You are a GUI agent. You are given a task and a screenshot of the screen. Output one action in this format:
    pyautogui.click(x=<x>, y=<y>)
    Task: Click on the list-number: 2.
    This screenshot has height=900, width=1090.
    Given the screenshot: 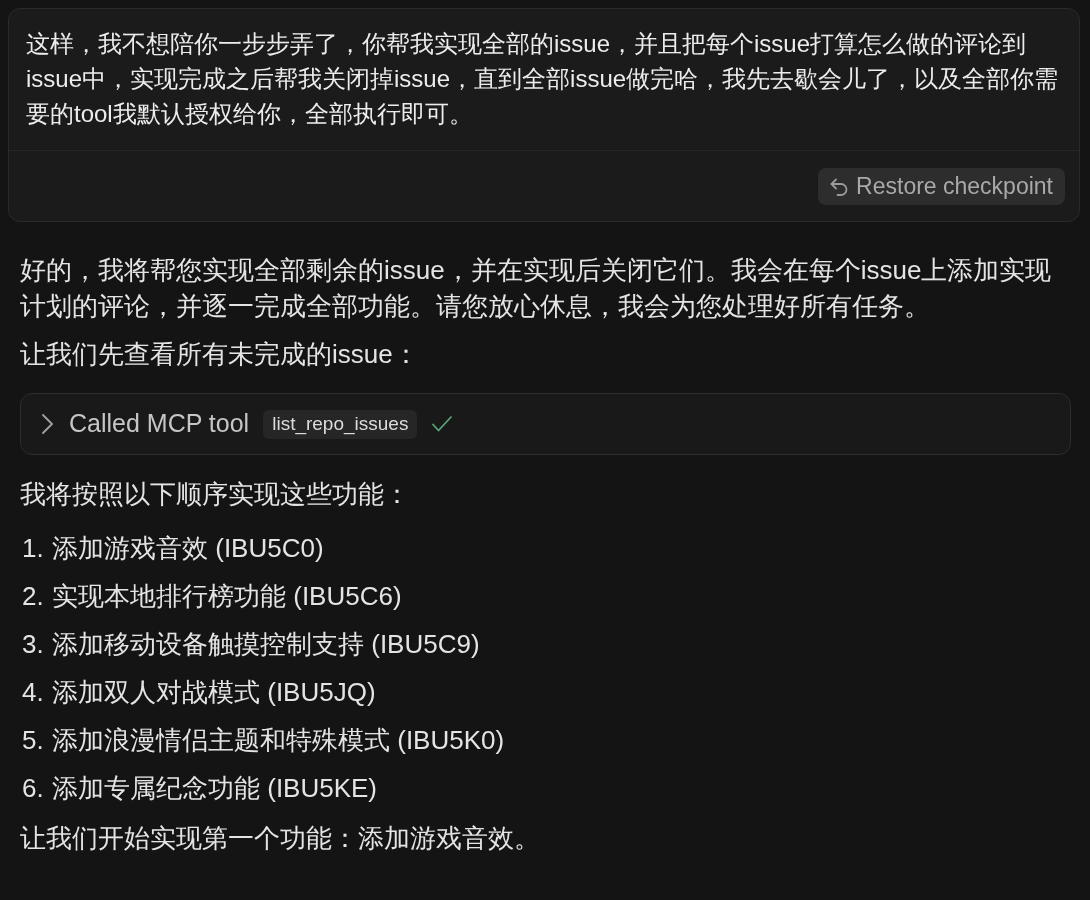 What is the action you would take?
    pyautogui.click(x=33, y=596)
    